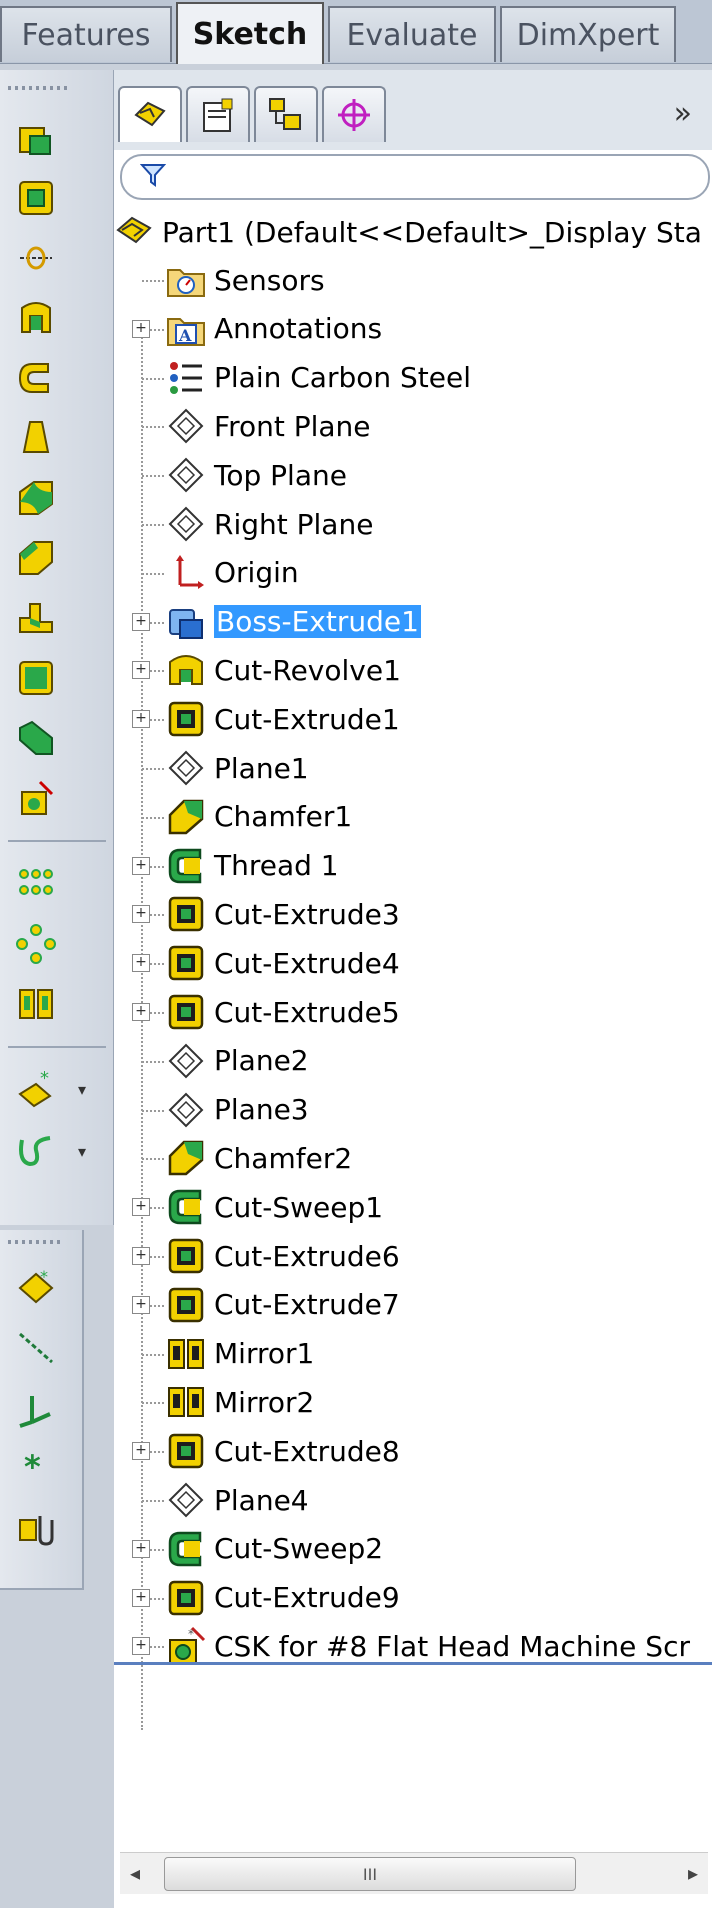 The height and width of the screenshot is (1908, 712). I want to click on tree-item-plane4: Plane4, so click(237, 1500).